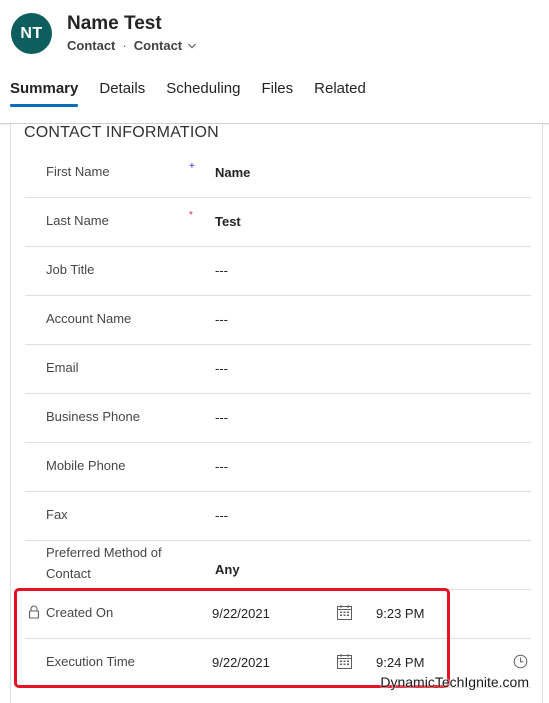  What do you see at coordinates (192, 166) in the screenshot?
I see `recommended-indicator: +` at bounding box center [192, 166].